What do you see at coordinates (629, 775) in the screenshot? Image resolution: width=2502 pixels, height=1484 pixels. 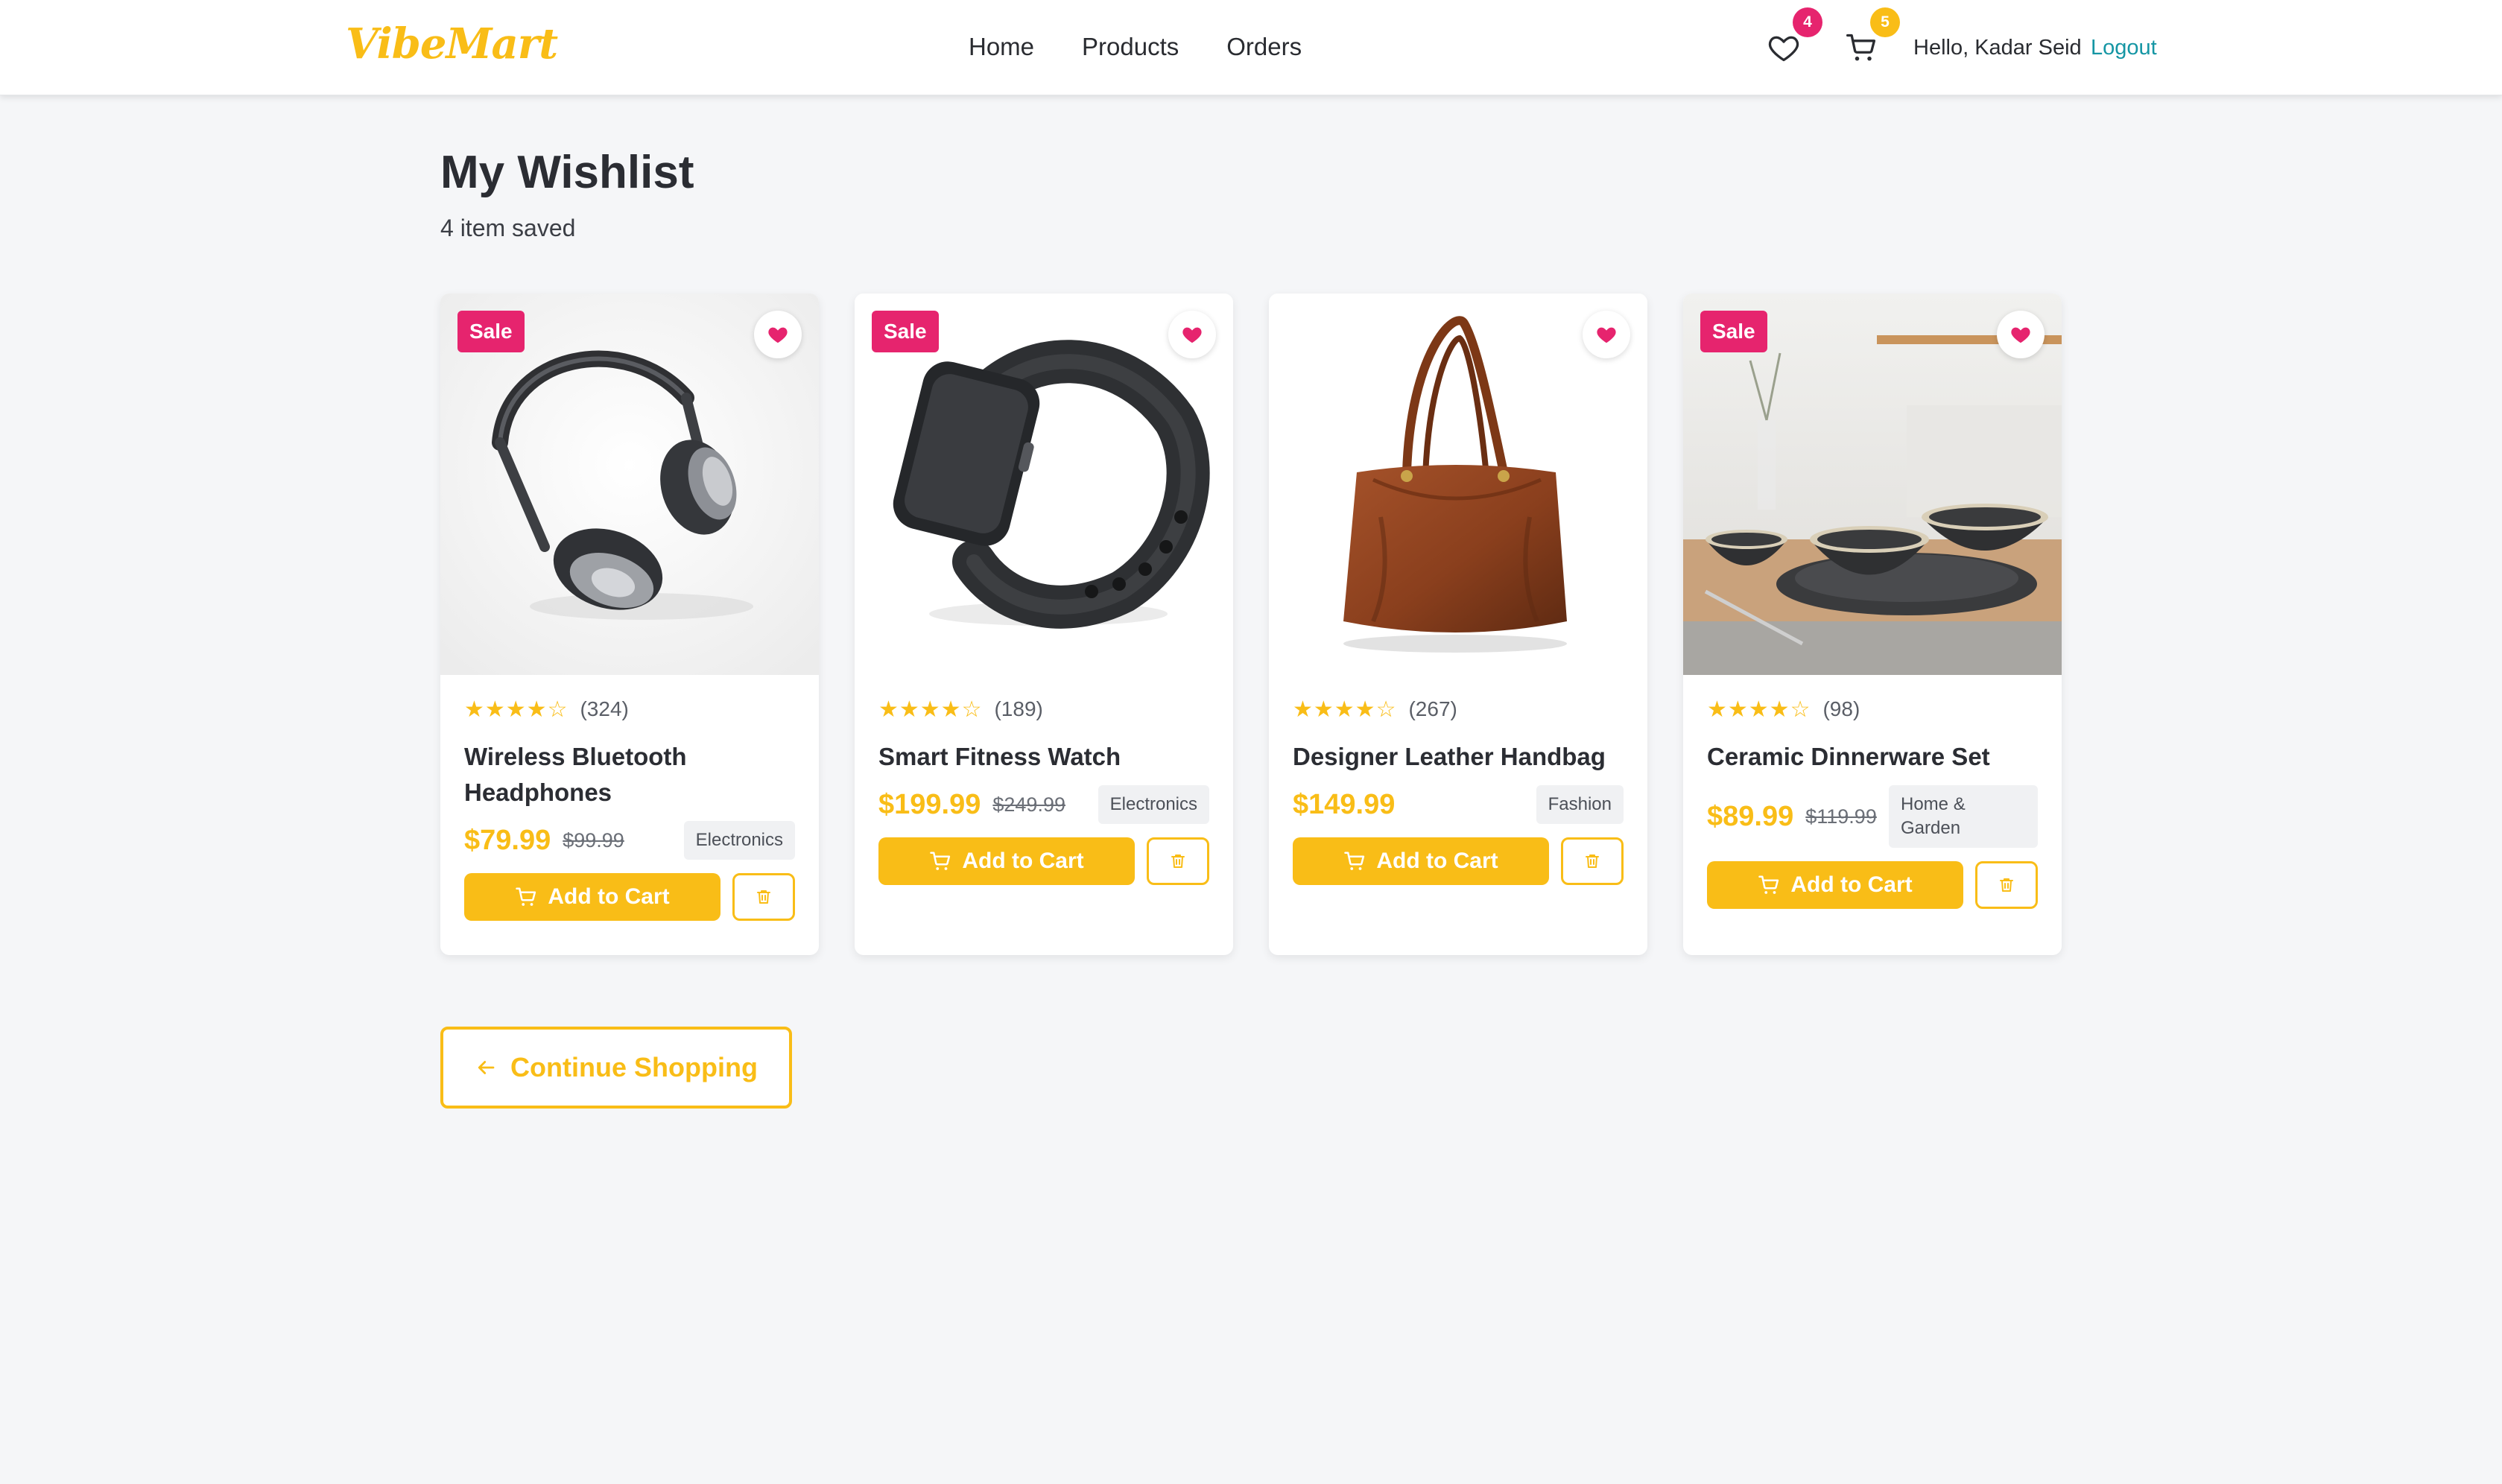 I see `product-name: Wireless Bluetooth Headphones` at bounding box center [629, 775].